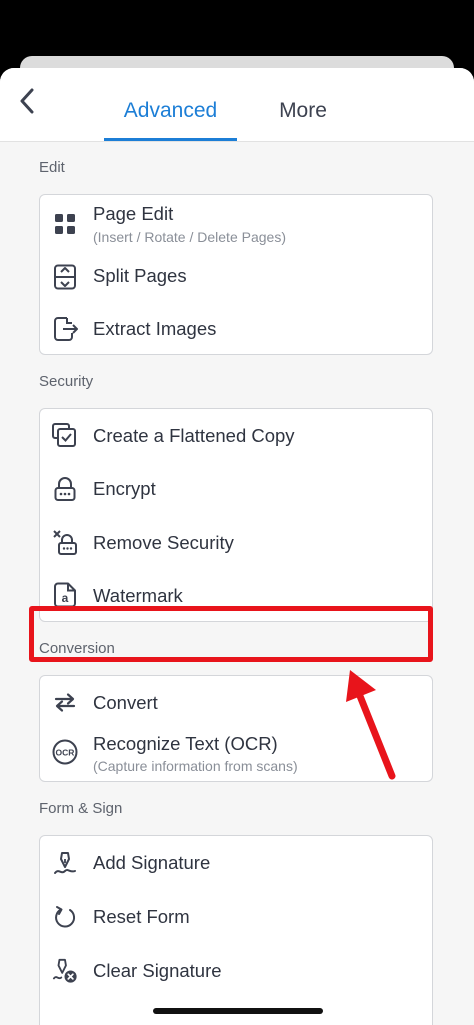  Describe the element at coordinates (65, 598) in the screenshot. I see `watermark-icon-glyph: a` at that location.